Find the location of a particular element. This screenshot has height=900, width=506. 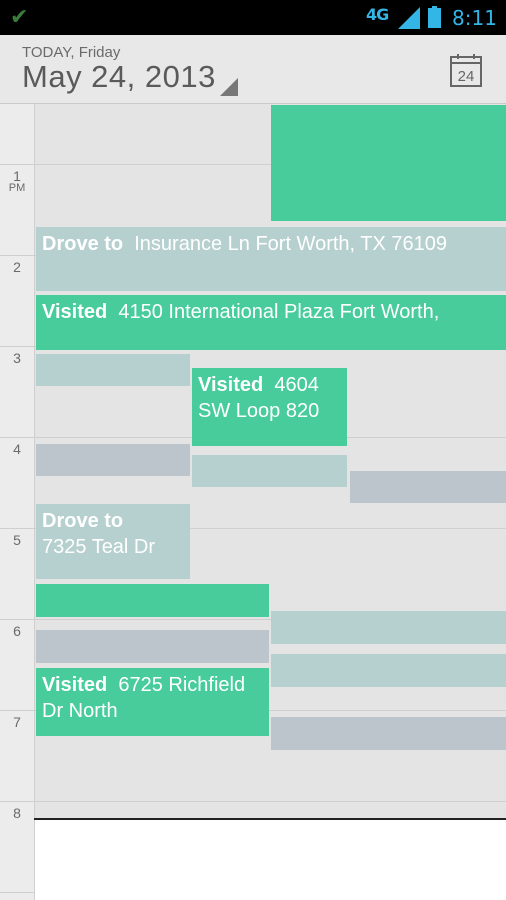

hour-label-2: 2 is located at coordinates (17, 267).